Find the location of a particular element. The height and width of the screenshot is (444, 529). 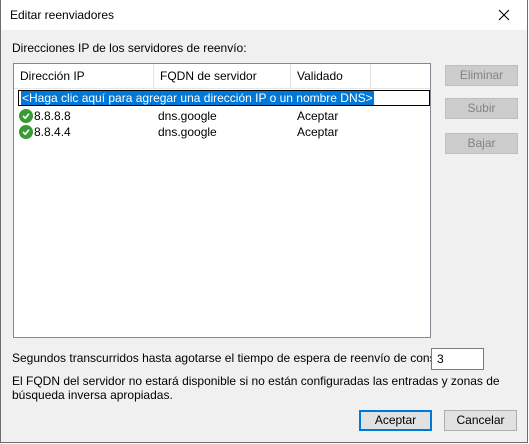

column-header-validated: Validado is located at coordinates (331, 76).